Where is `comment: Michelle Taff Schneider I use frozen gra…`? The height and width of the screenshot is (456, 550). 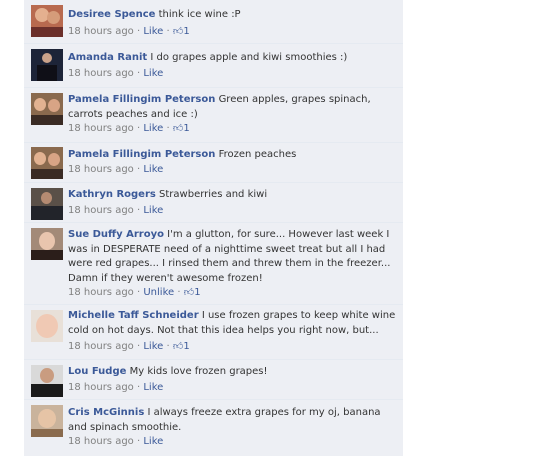 comment: Michelle Taff Schneider I use frozen gra… is located at coordinates (213, 331).